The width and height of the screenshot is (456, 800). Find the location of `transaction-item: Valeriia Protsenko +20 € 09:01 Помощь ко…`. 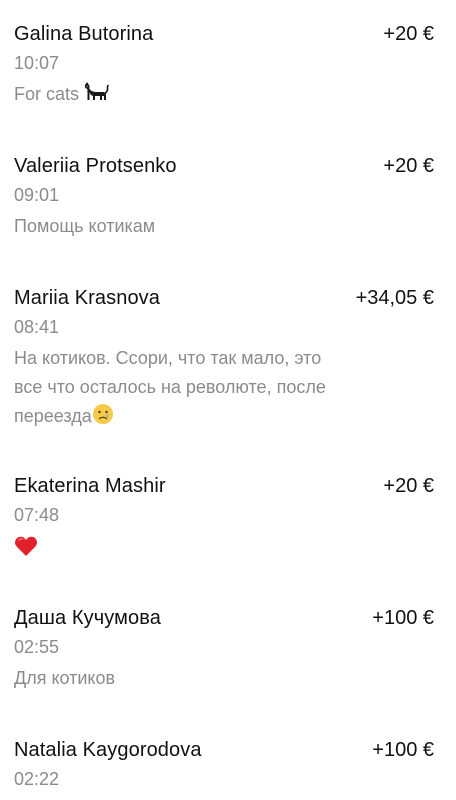

transaction-item: Valeriia Protsenko +20 € 09:01 Помощь ко… is located at coordinates (228, 194).